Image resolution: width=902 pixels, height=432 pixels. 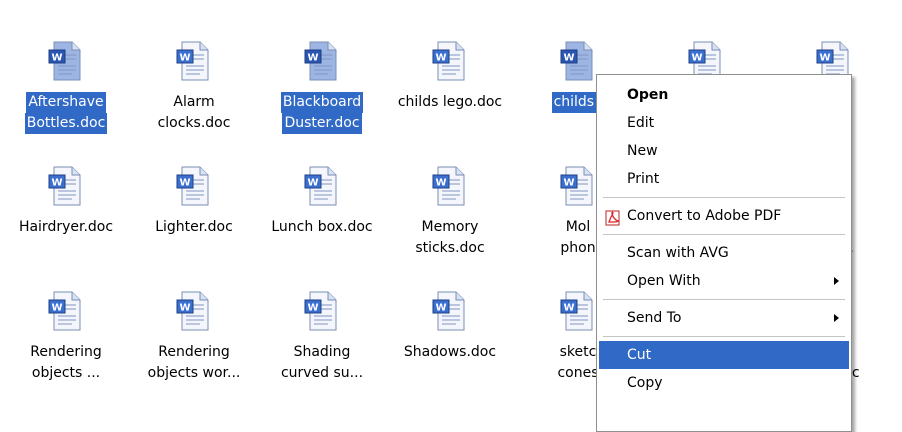 I want to click on menu-item-convert-to-adobe-pdf: Convert to Adobe PDF, so click(x=724, y=216).